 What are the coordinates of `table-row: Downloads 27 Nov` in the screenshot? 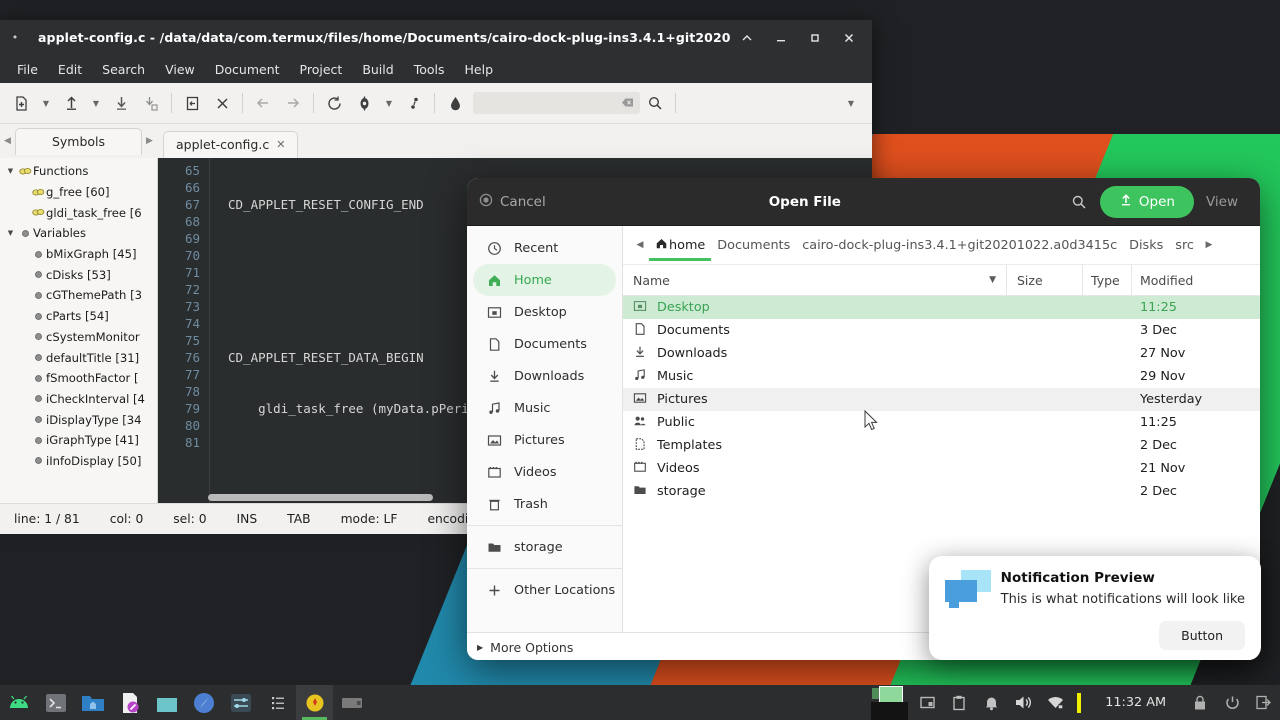 It's located at (941, 353).